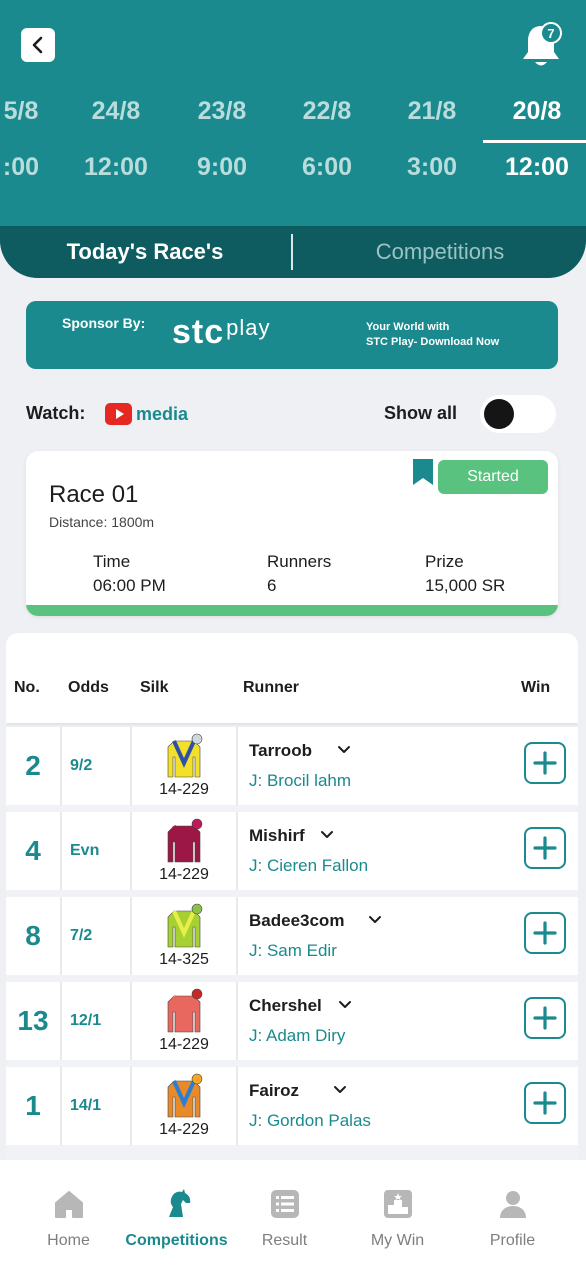 The image size is (586, 1280). Describe the element at coordinates (118, 414) in the screenshot. I see `youtube-icon` at that location.